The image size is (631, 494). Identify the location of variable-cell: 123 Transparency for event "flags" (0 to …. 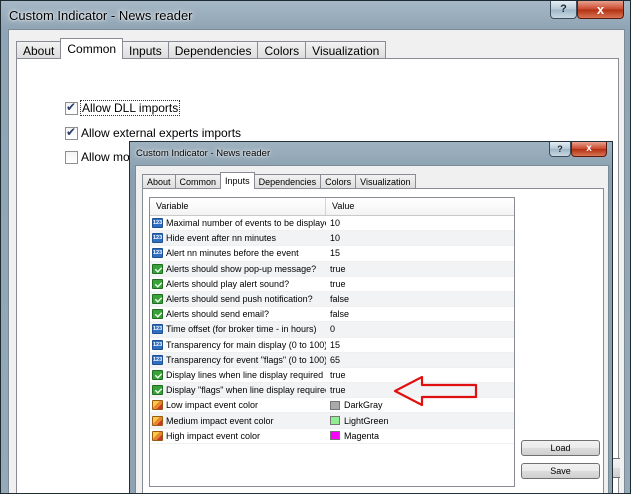
(238, 359).